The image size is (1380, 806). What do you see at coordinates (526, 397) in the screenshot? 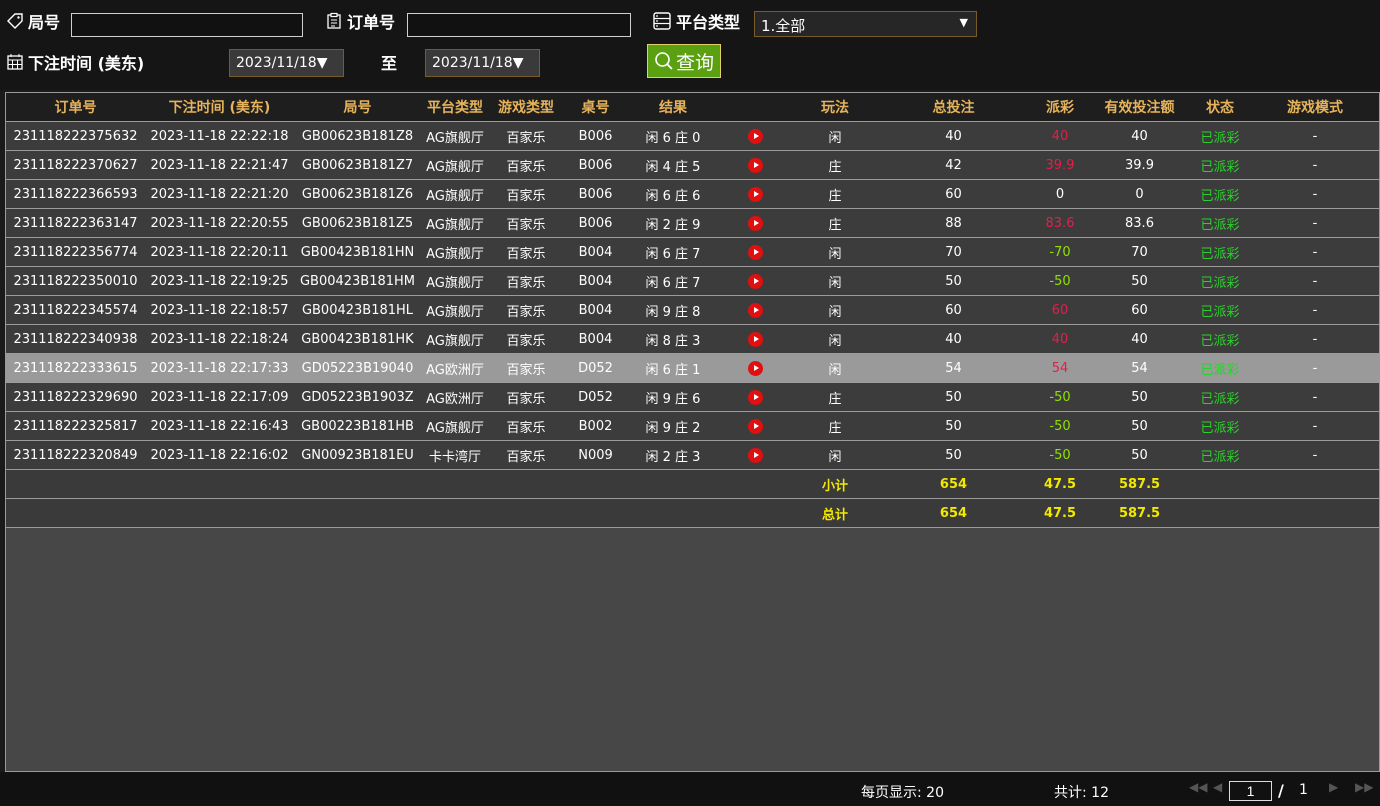
I see `cell-game-type: 百家乐` at bounding box center [526, 397].